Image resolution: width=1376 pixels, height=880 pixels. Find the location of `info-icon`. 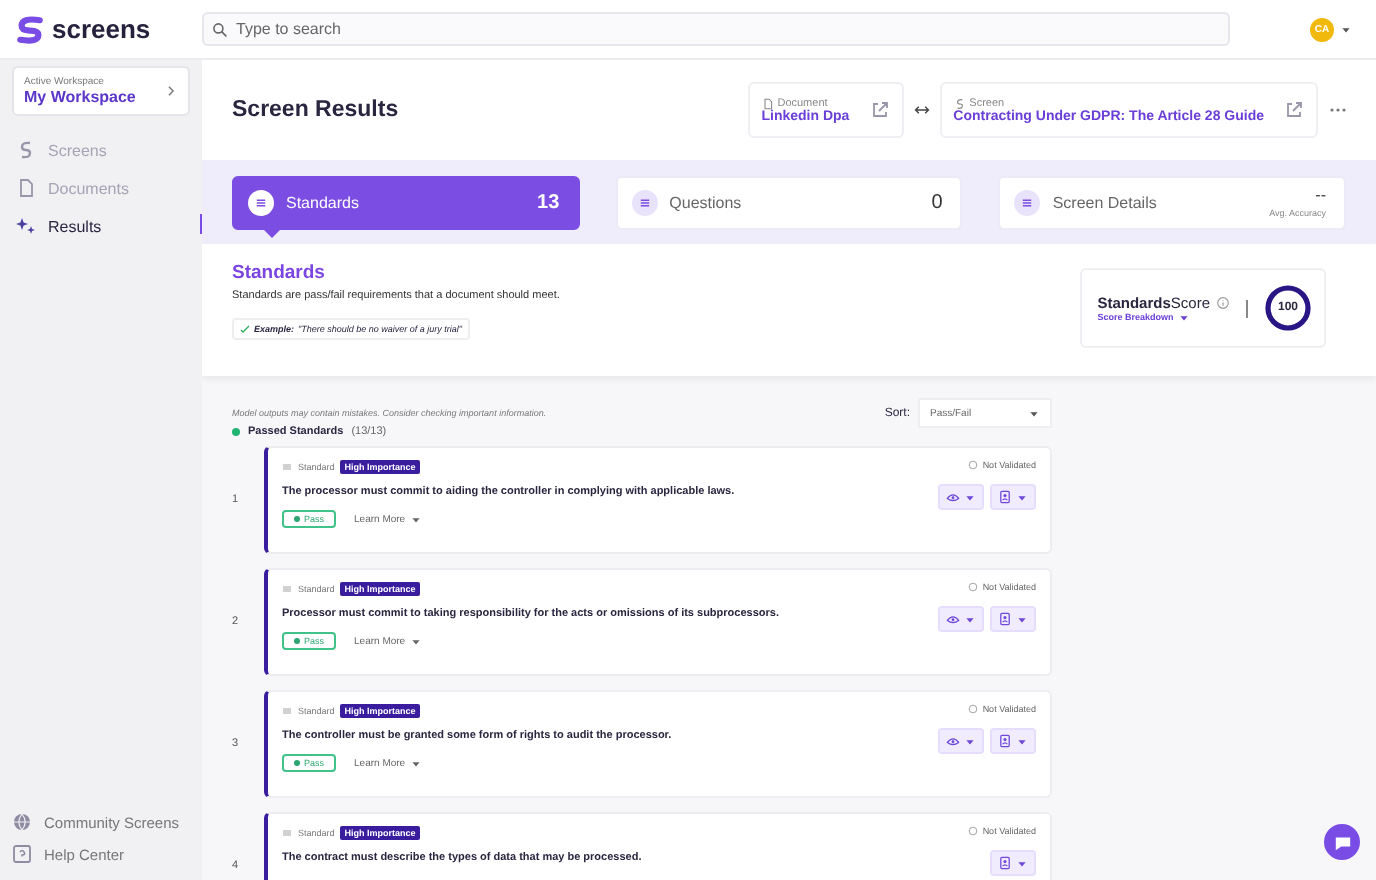

info-icon is located at coordinates (1223, 302).